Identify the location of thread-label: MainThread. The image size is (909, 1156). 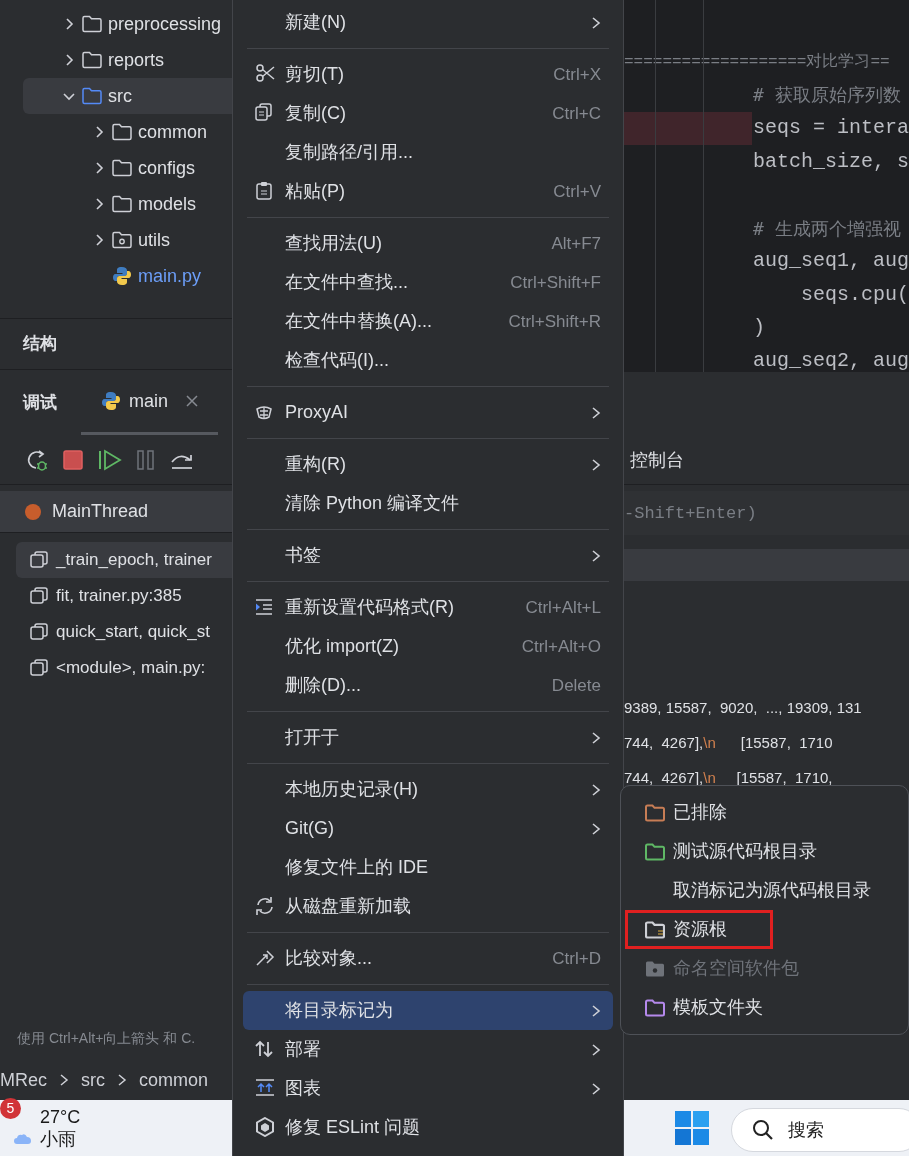
(100, 511).